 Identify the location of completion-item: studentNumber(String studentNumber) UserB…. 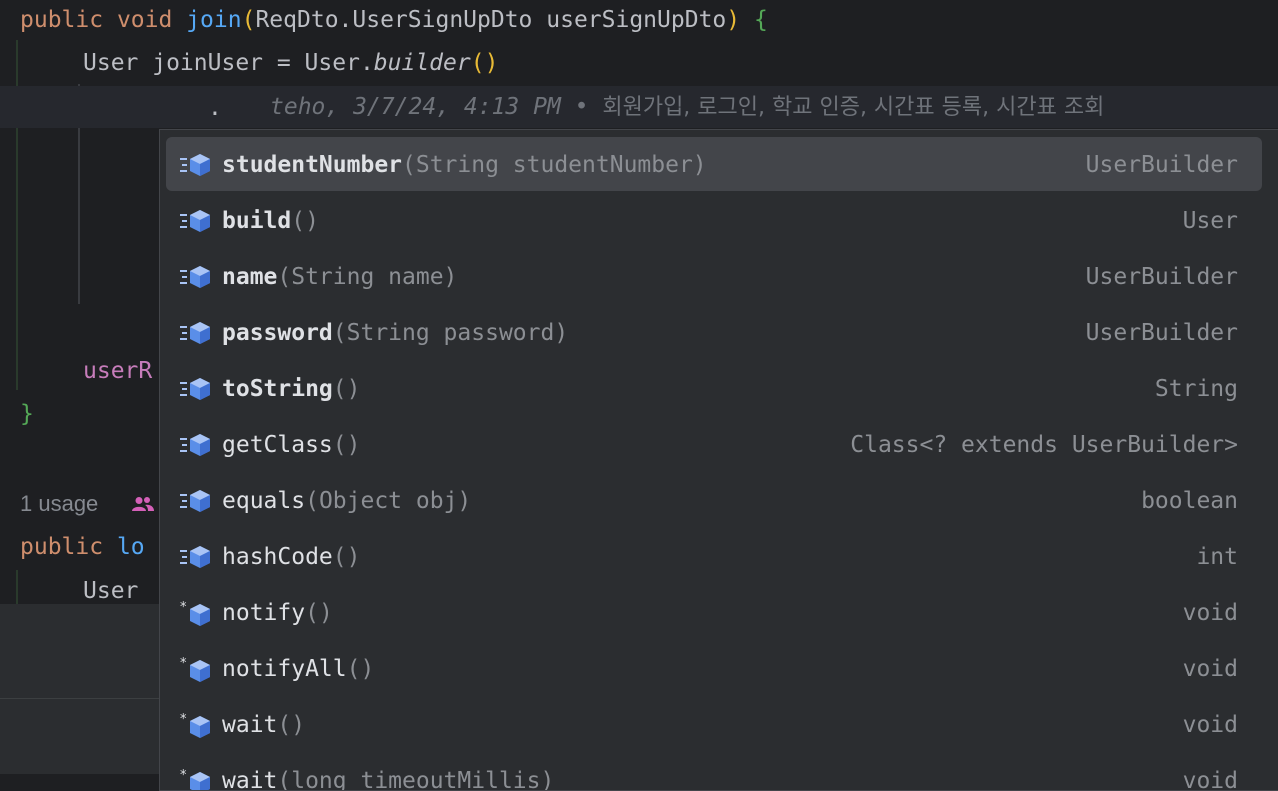
(714, 164).